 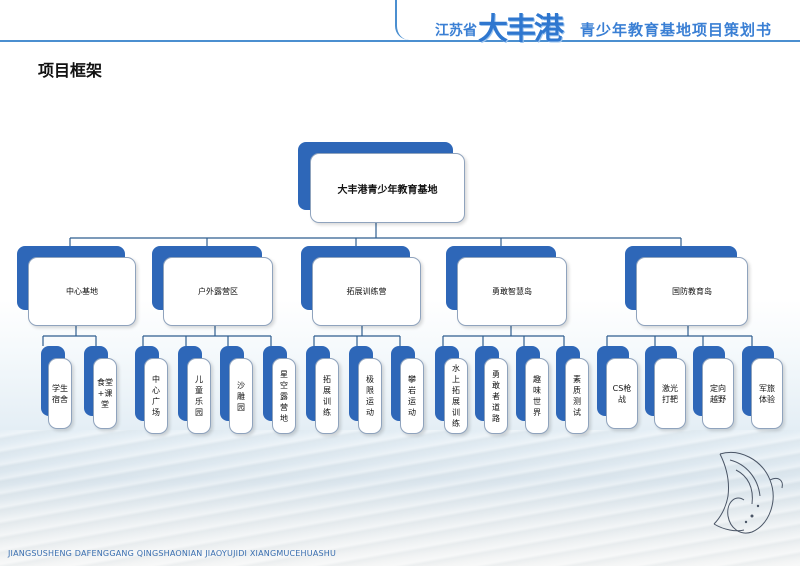 I want to click on leaf-label: 食堂 +课 堂, so click(x=105, y=393).